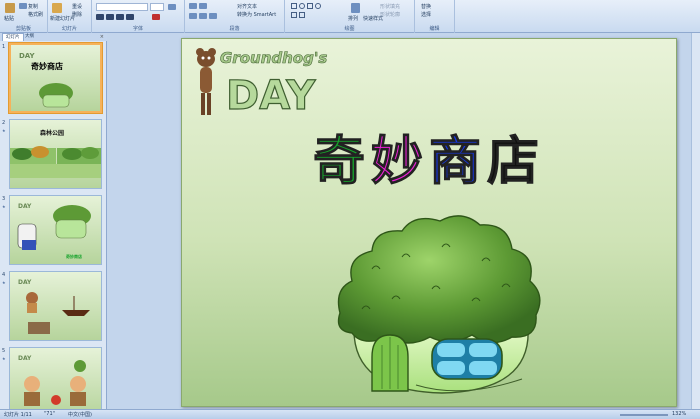 The width and height of the screenshot is (700, 419). I want to click on group-label: 幻灯片, so click(69, 29).